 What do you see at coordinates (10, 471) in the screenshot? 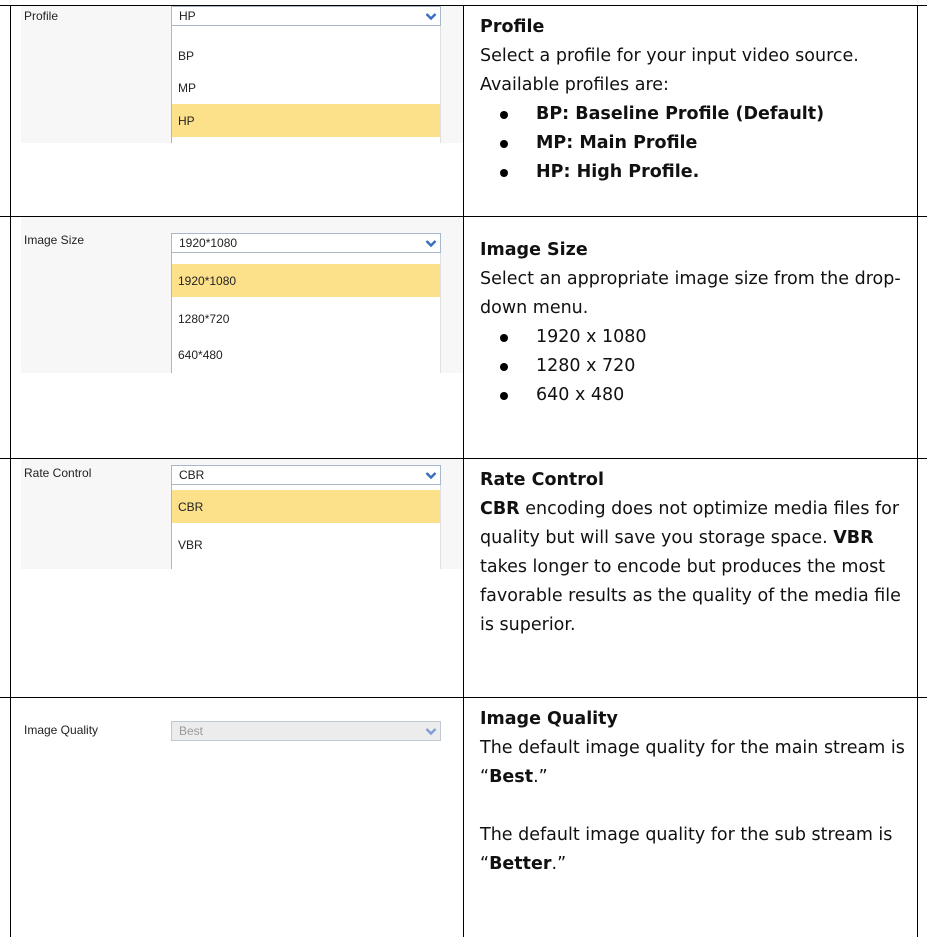
I see `table-left-border` at bounding box center [10, 471].